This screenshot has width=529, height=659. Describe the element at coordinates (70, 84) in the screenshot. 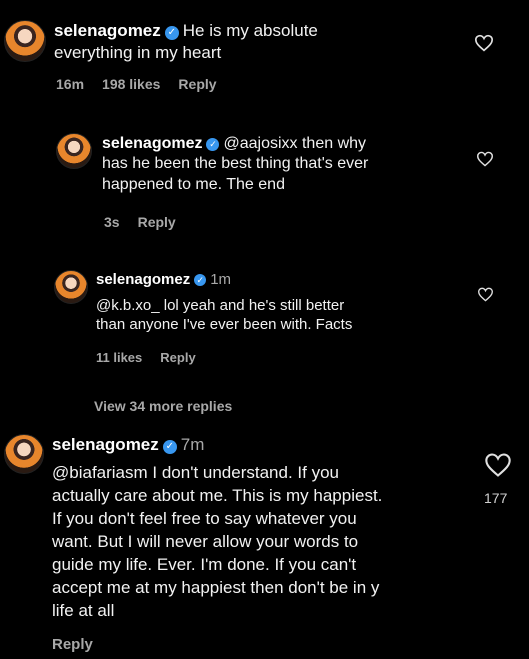

I see `comment-time: 16m` at that location.